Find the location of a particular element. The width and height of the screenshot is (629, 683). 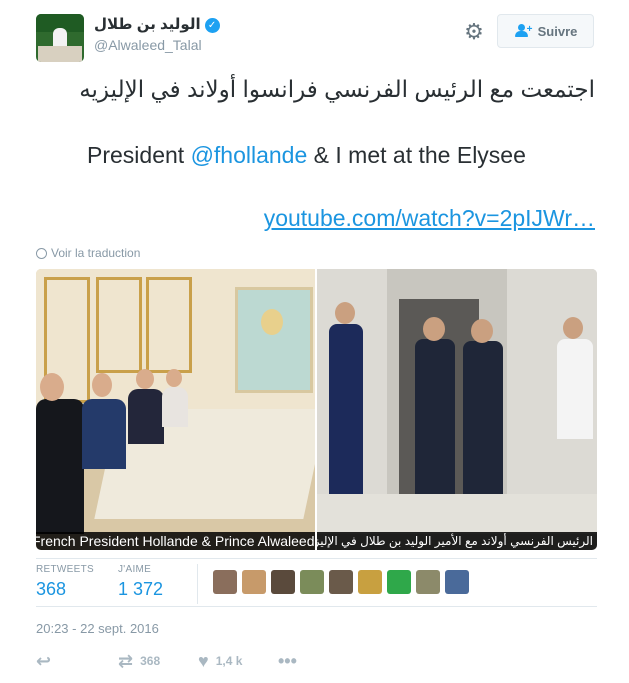

heart-icon: ♥ is located at coordinates (203, 661).